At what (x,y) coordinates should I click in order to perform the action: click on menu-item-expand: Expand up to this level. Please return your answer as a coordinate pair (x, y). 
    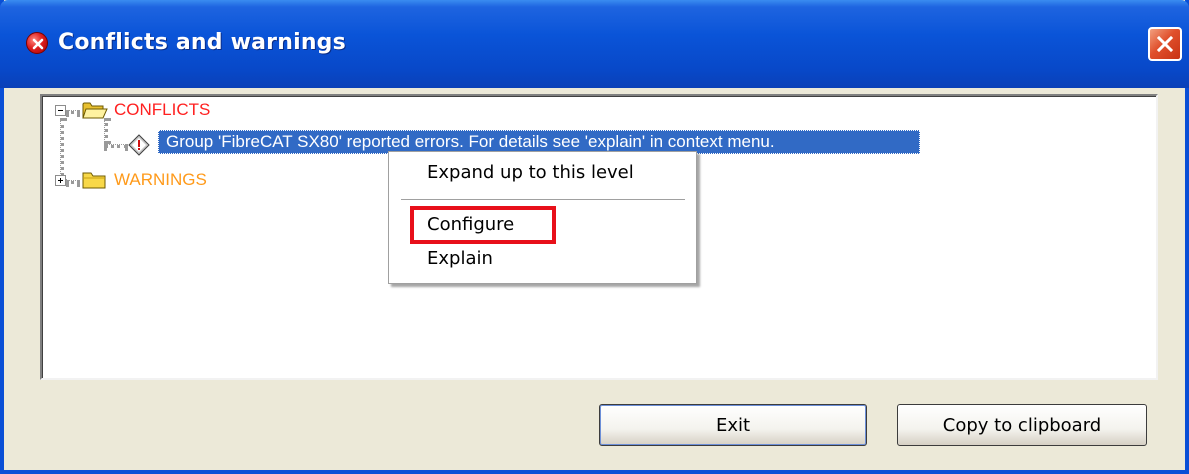
    Looking at the image, I should click on (530, 172).